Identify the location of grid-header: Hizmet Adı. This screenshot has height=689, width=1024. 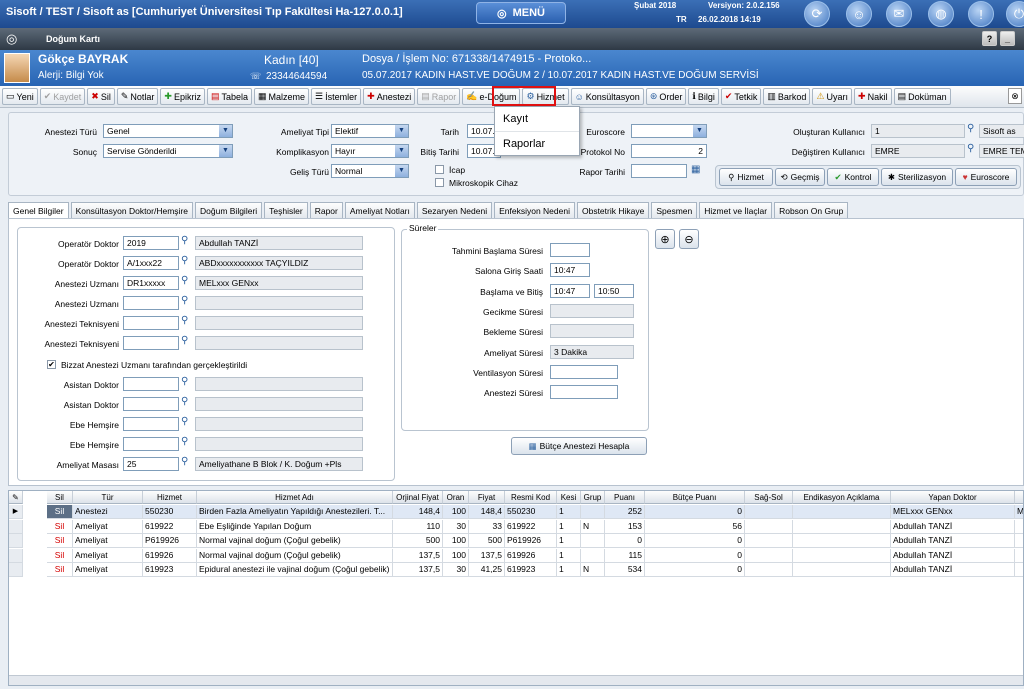
(295, 497).